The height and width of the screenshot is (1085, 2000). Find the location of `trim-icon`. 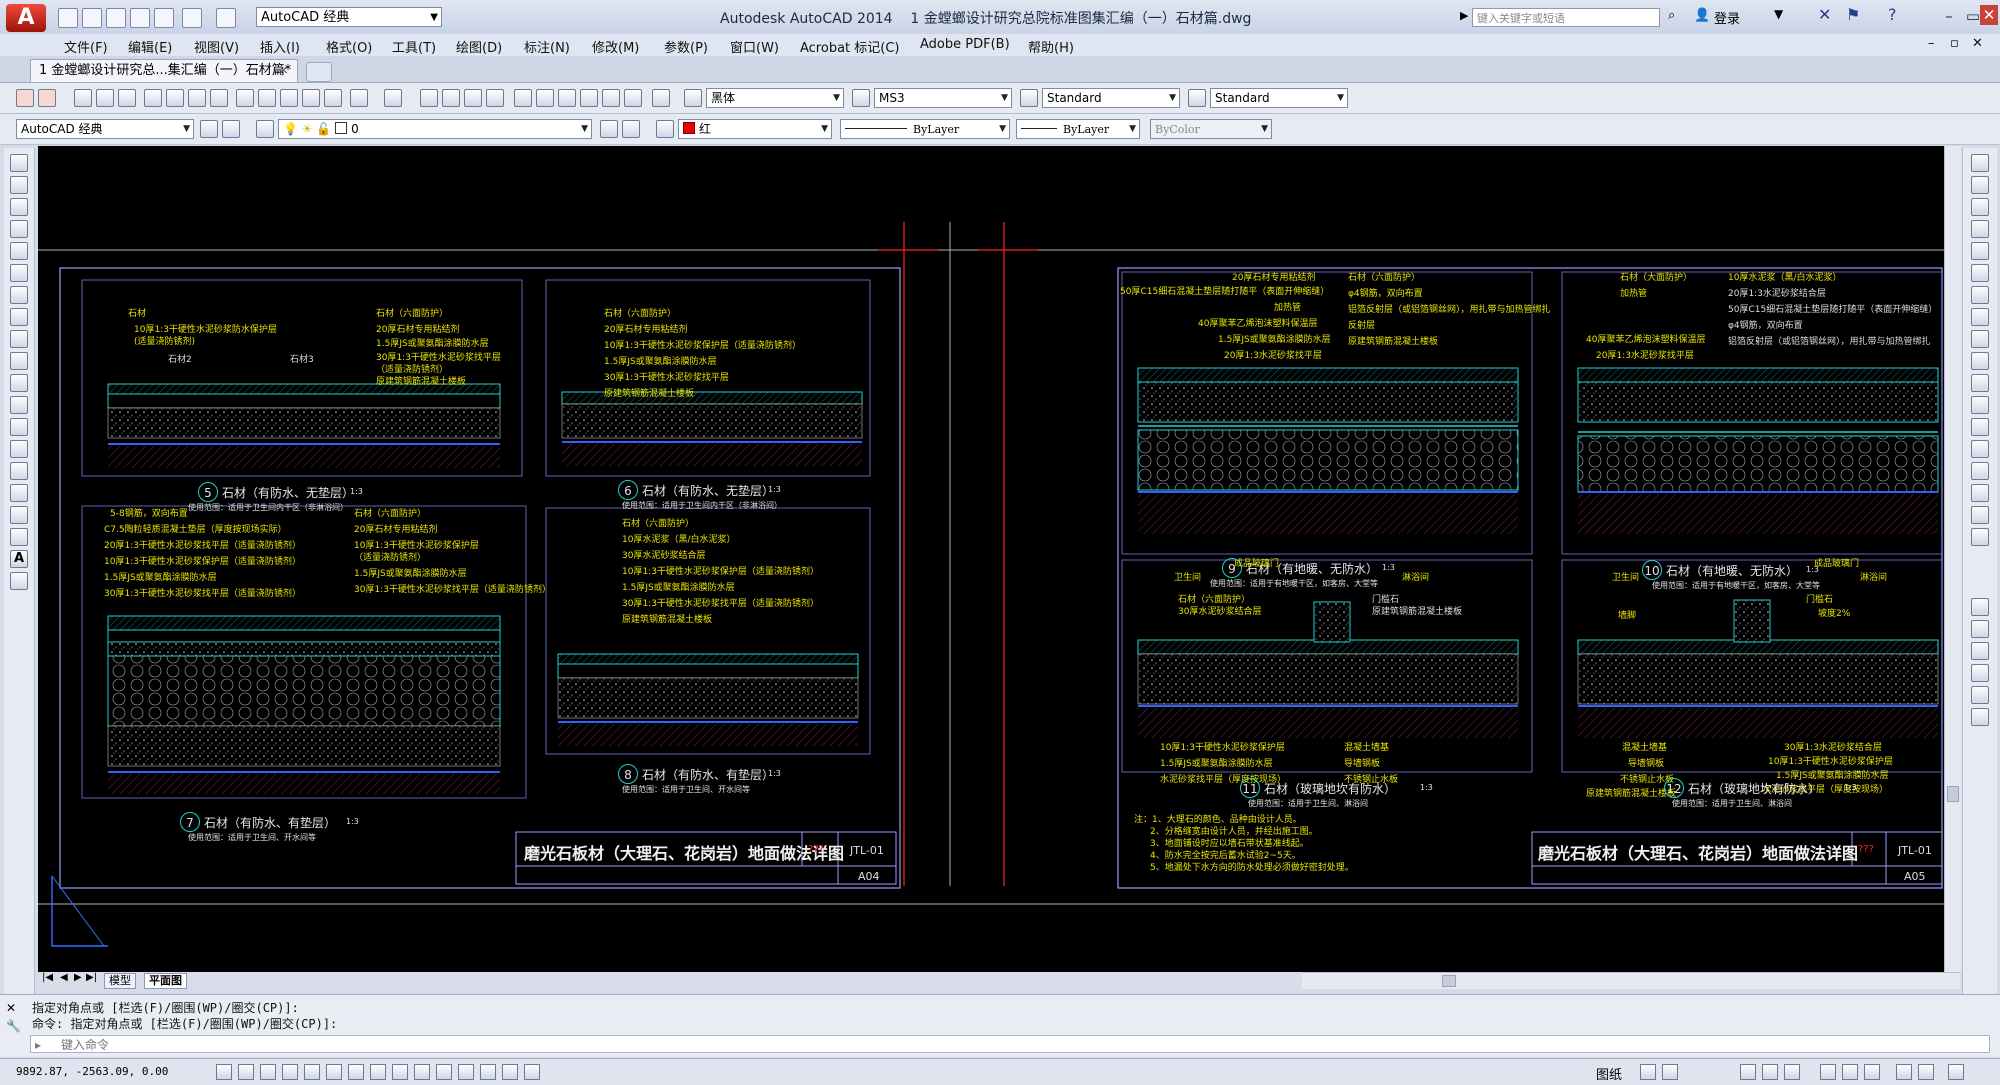

trim-icon is located at coordinates (1980, 361).